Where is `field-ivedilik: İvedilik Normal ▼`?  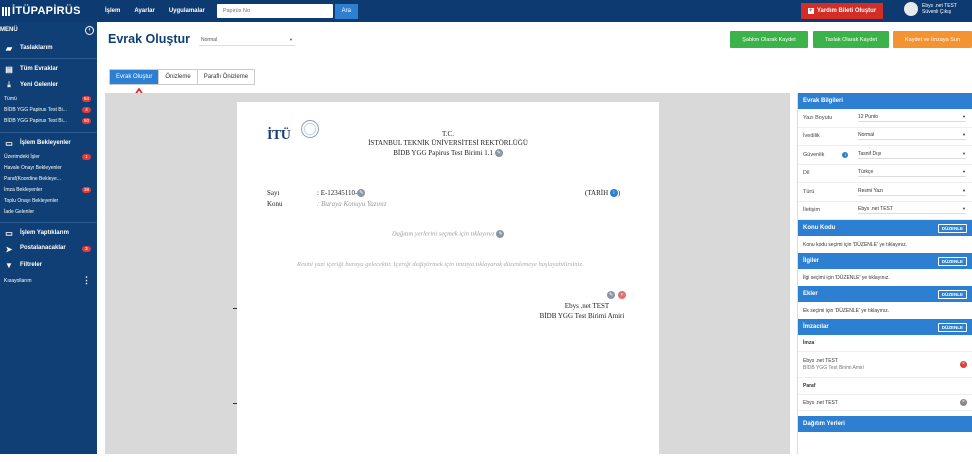
field-ivedilik: İvedilik Normal ▼ is located at coordinates (885, 137).